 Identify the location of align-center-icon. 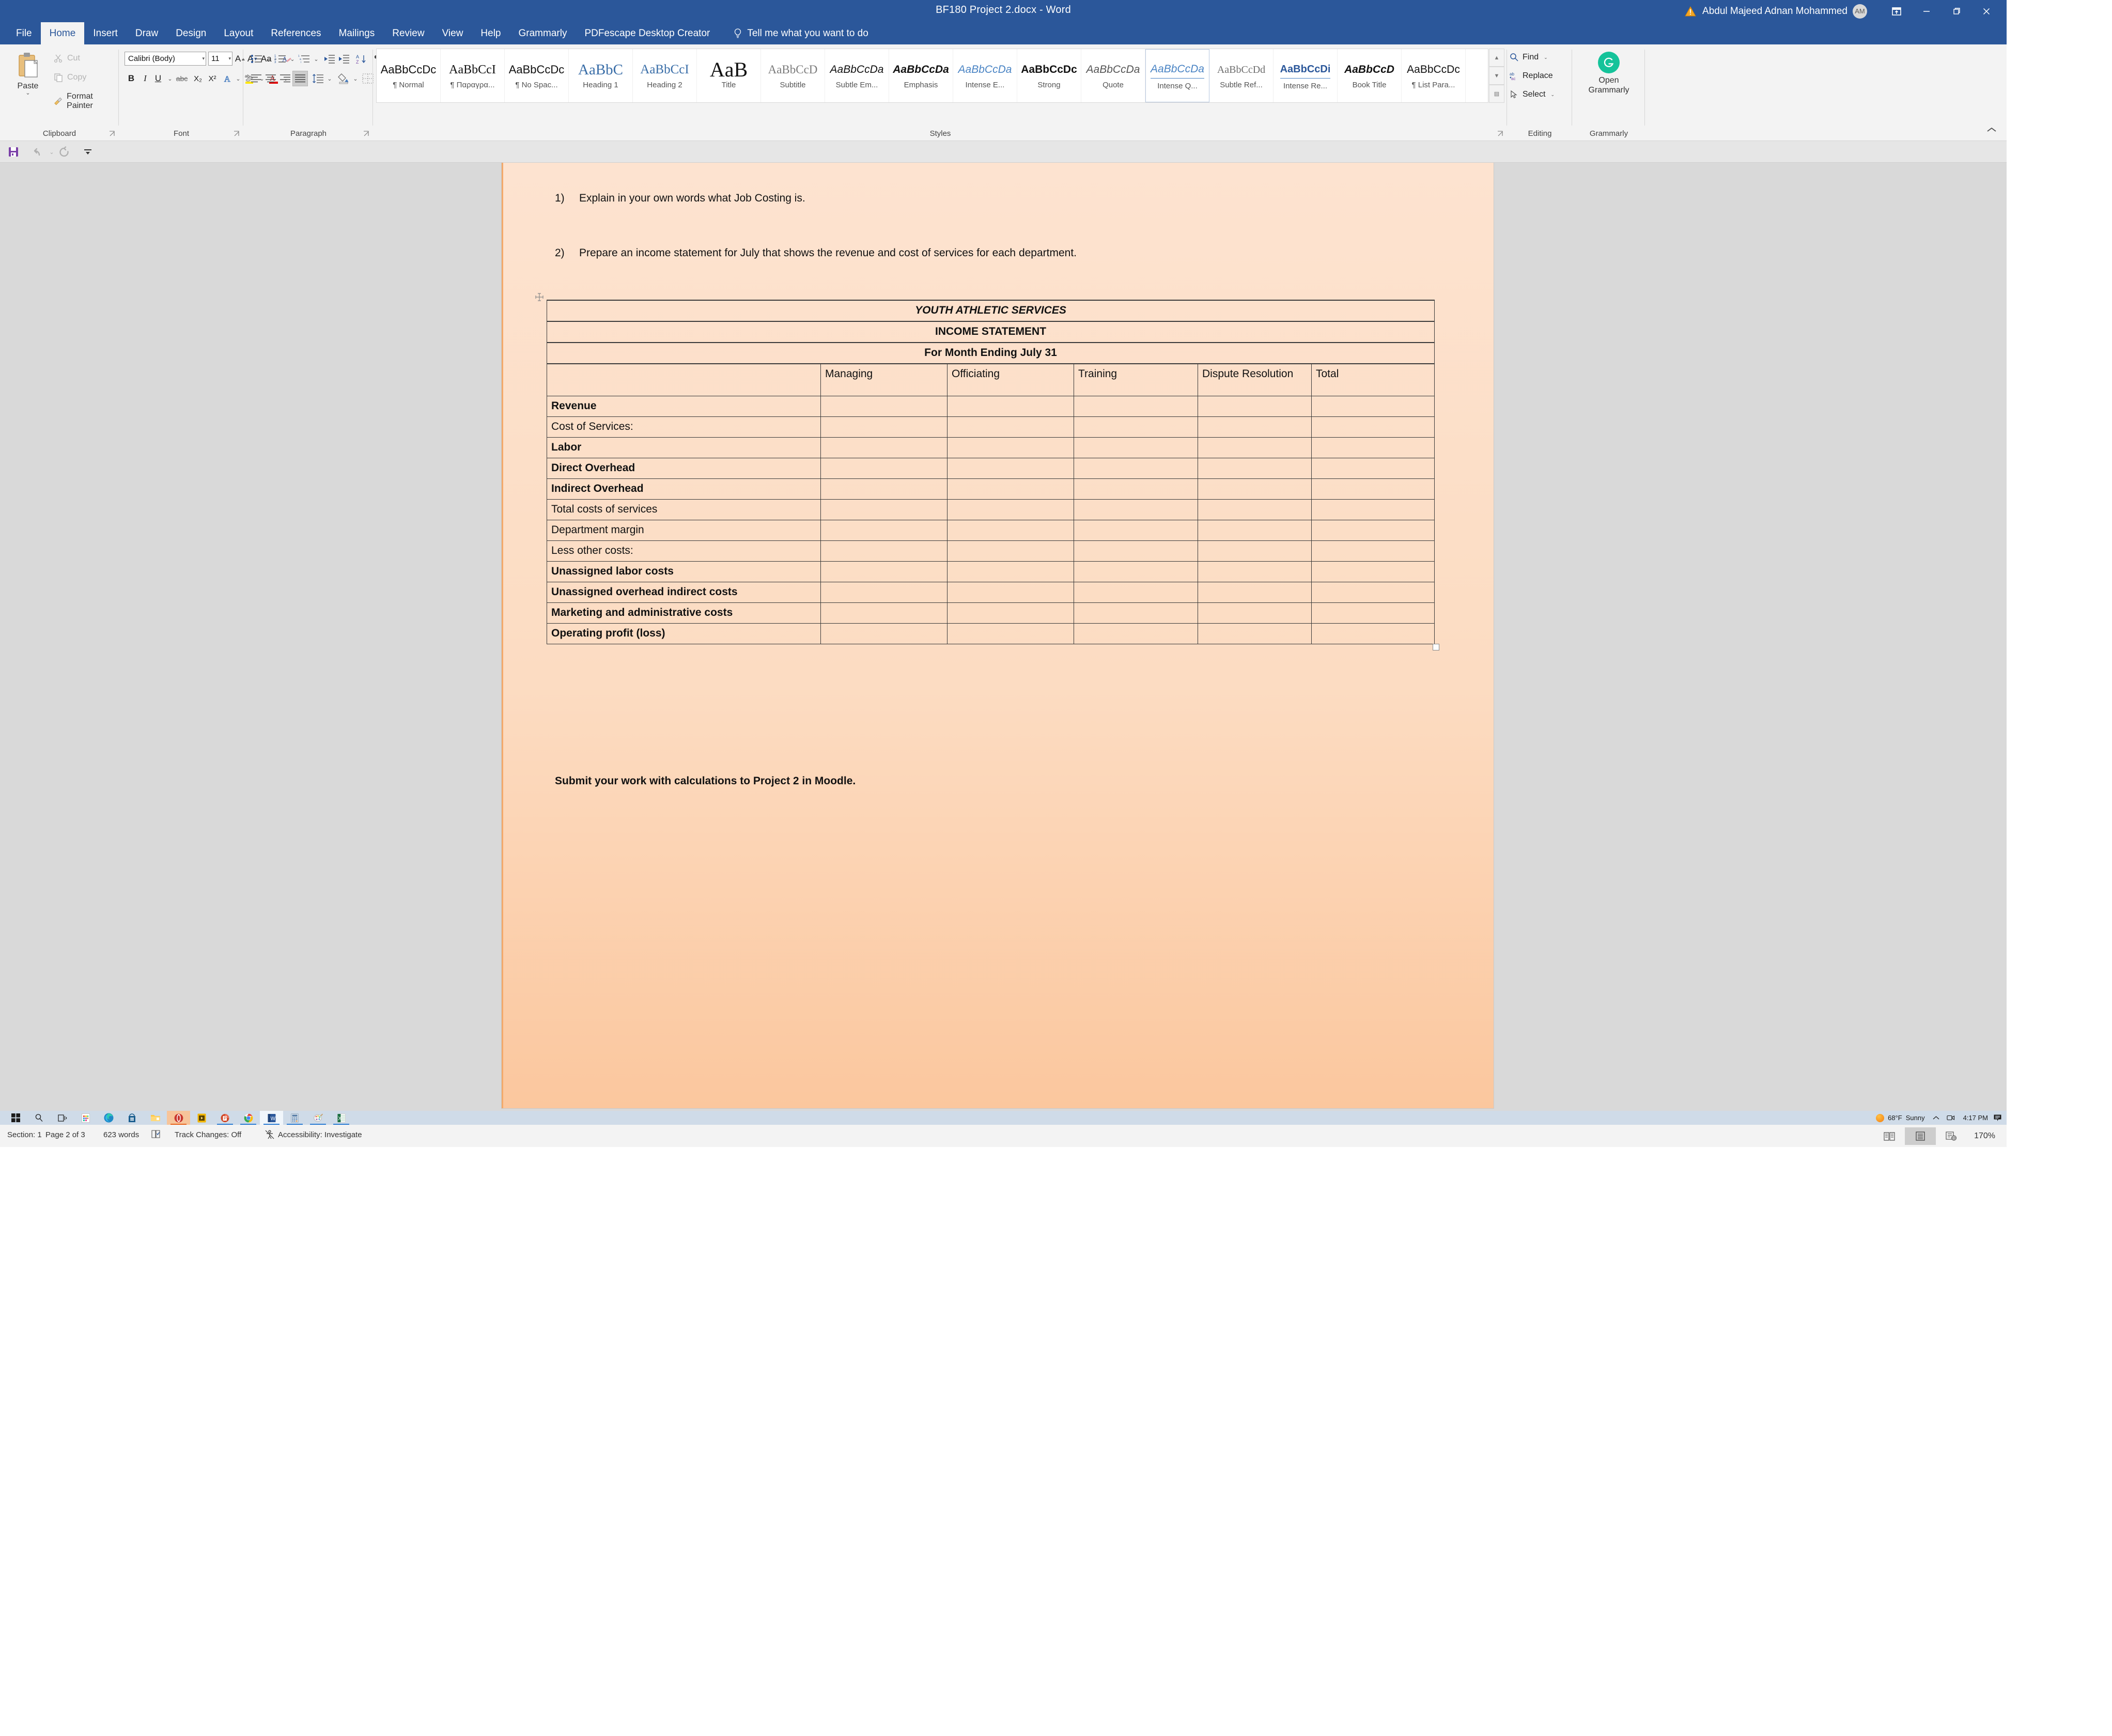
(270, 79).